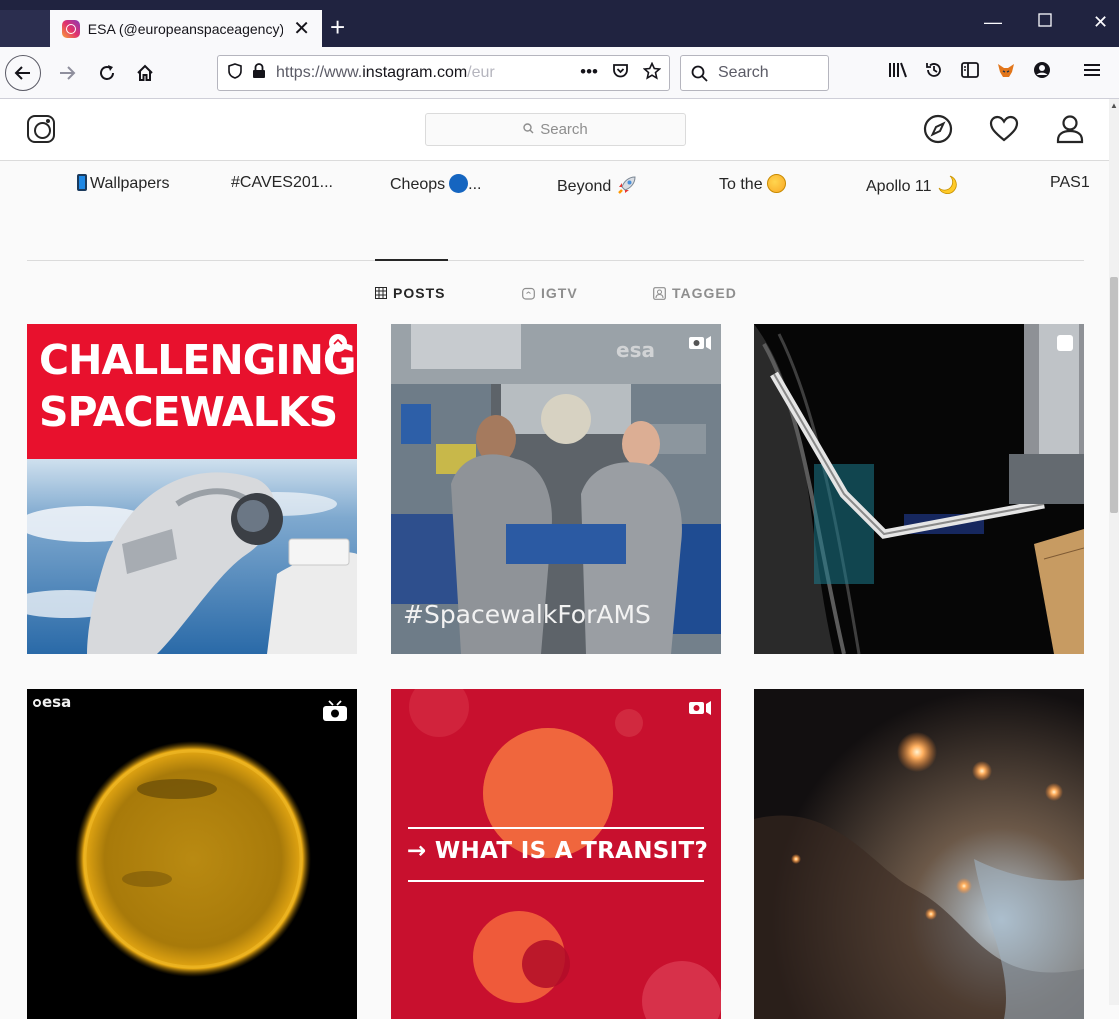 This screenshot has height=1019, width=1119. I want to click on page-scrollbar: ▲, so click(1114, 552).